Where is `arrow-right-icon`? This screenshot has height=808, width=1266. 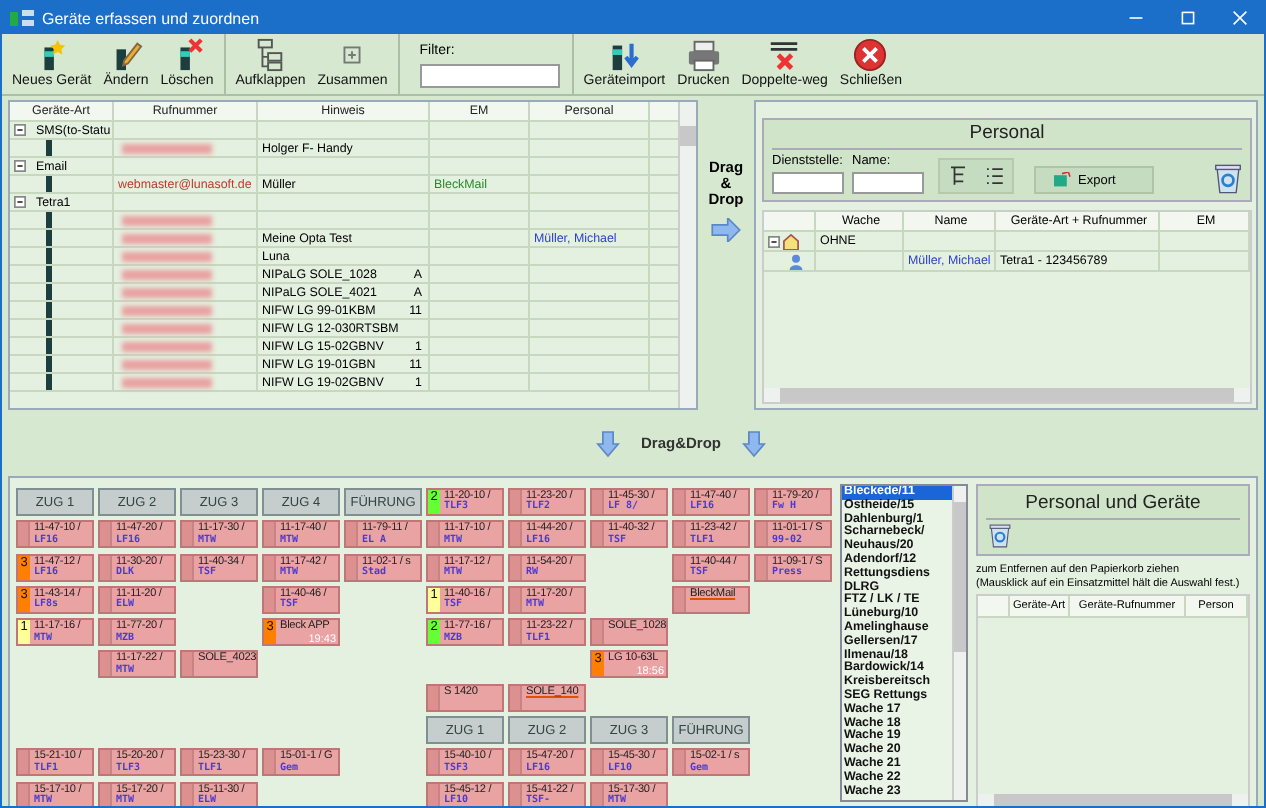
arrow-right-icon is located at coordinates (726, 230).